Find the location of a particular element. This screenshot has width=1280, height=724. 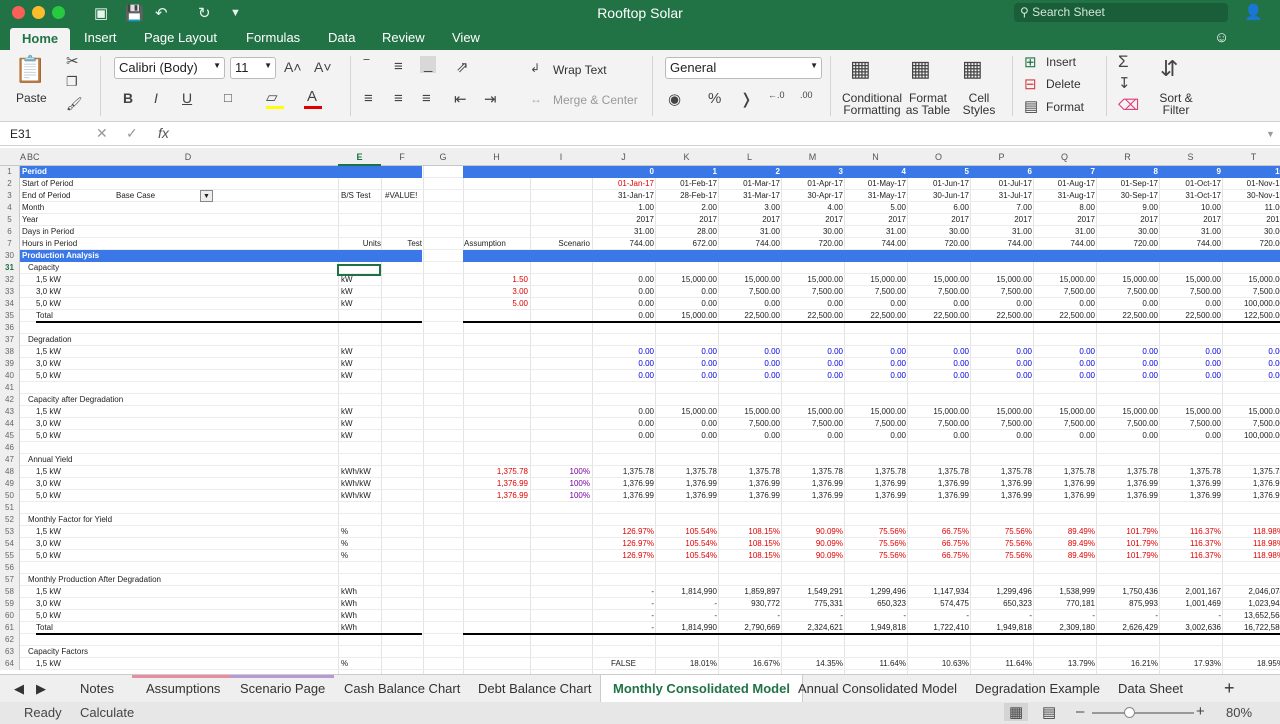

delete-cells-button: Delete is located at coordinates (1063, 84).